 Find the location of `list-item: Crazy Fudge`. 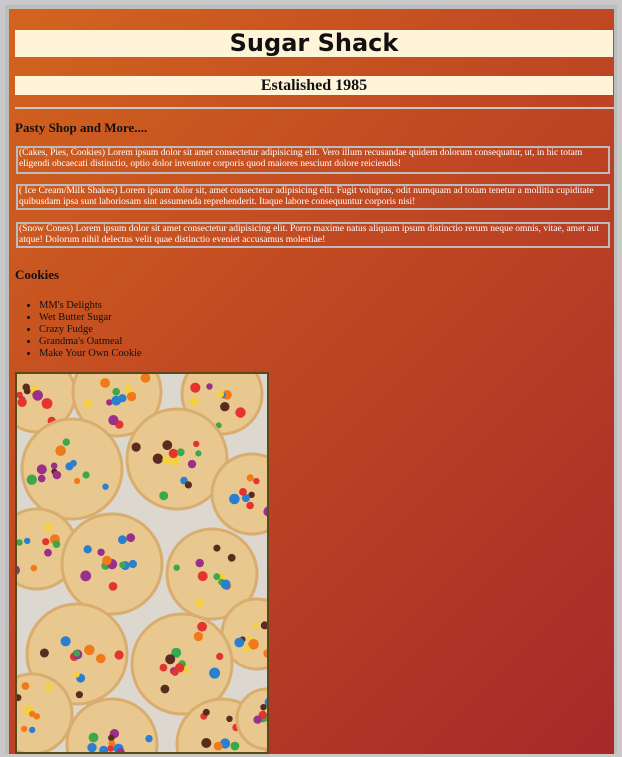

list-item: Crazy Fudge is located at coordinates (90, 330).